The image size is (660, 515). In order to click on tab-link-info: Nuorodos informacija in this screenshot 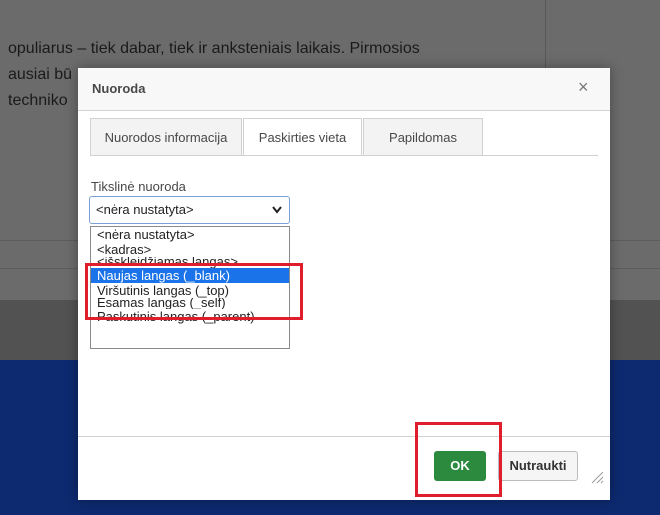, I will do `click(166, 137)`.